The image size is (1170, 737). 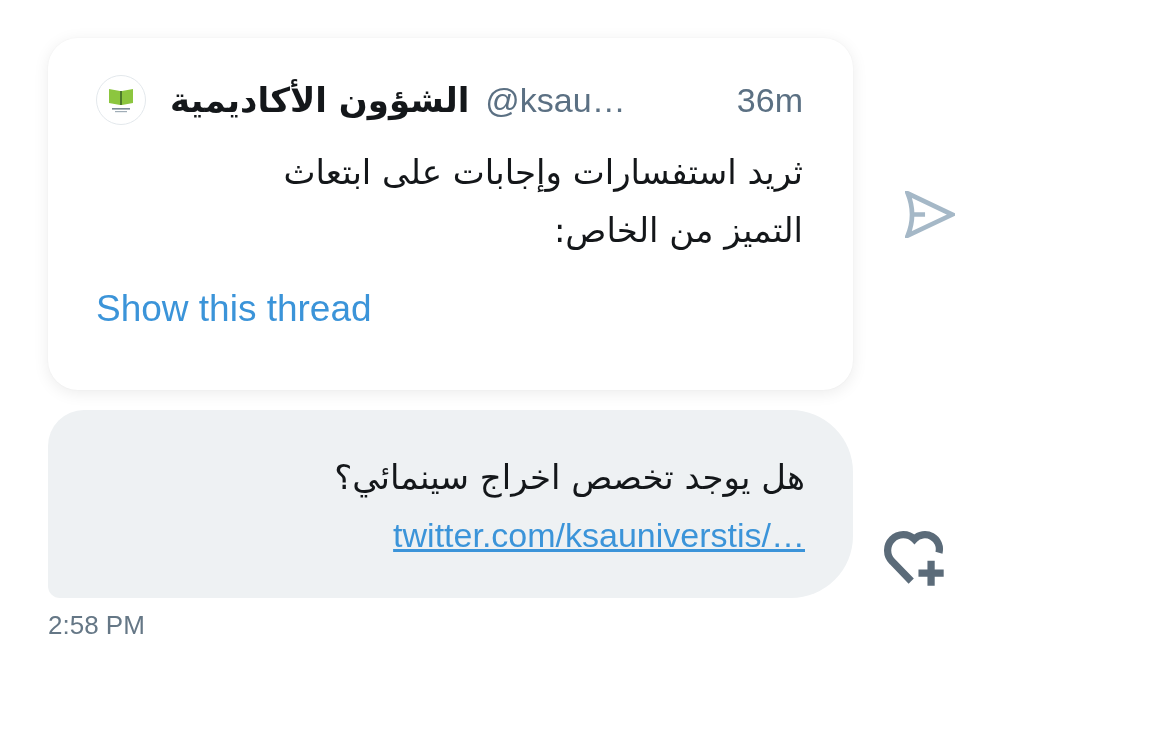 I want to click on book-logo-icon, so click(x=121, y=100).